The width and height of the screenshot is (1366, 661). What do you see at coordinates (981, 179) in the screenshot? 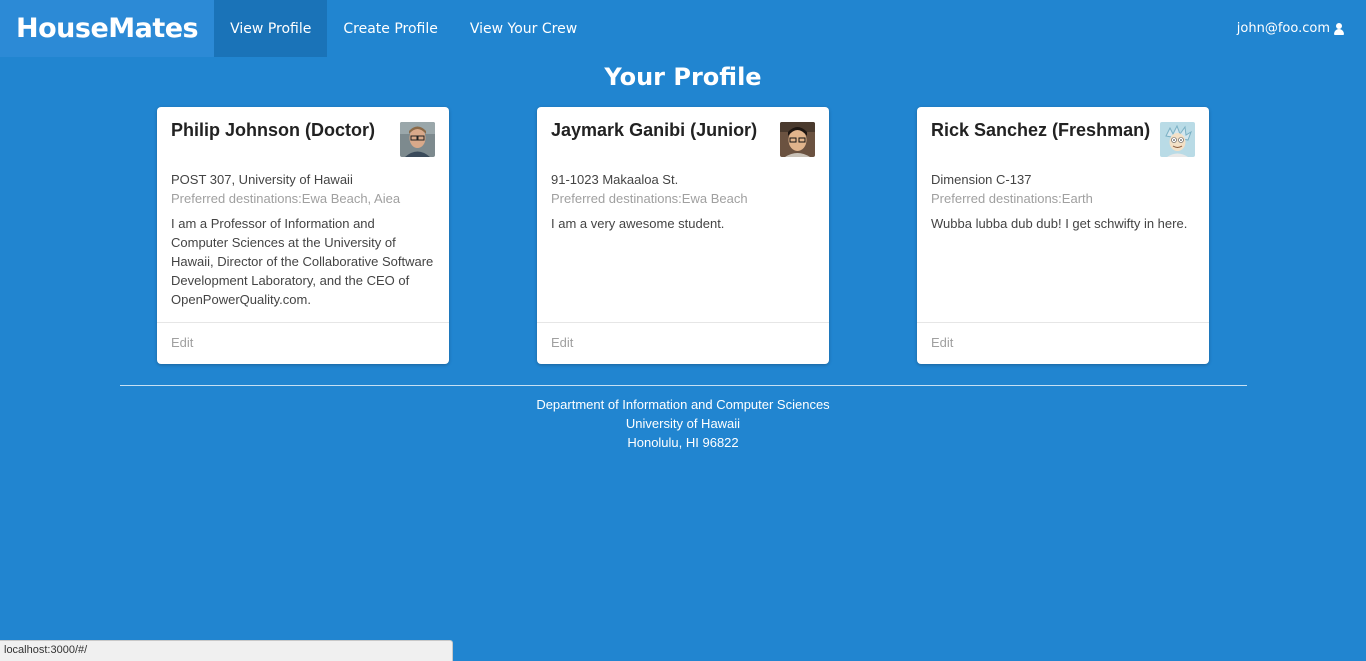
I see `card-address: Dimension C-137` at bounding box center [981, 179].